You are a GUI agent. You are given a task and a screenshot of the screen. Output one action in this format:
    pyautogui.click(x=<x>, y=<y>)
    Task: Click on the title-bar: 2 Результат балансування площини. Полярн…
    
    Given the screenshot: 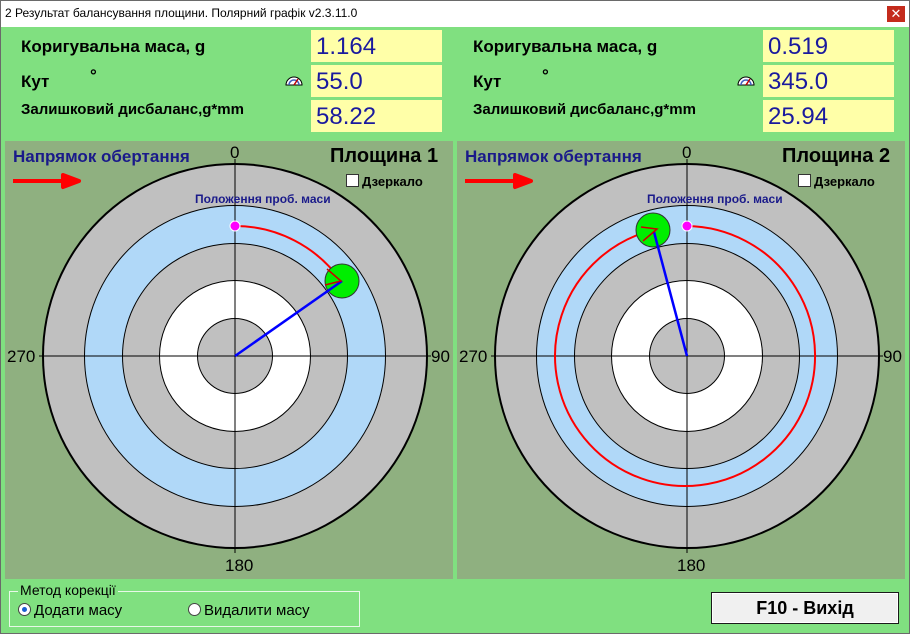 What is the action you would take?
    pyautogui.click(x=455, y=14)
    